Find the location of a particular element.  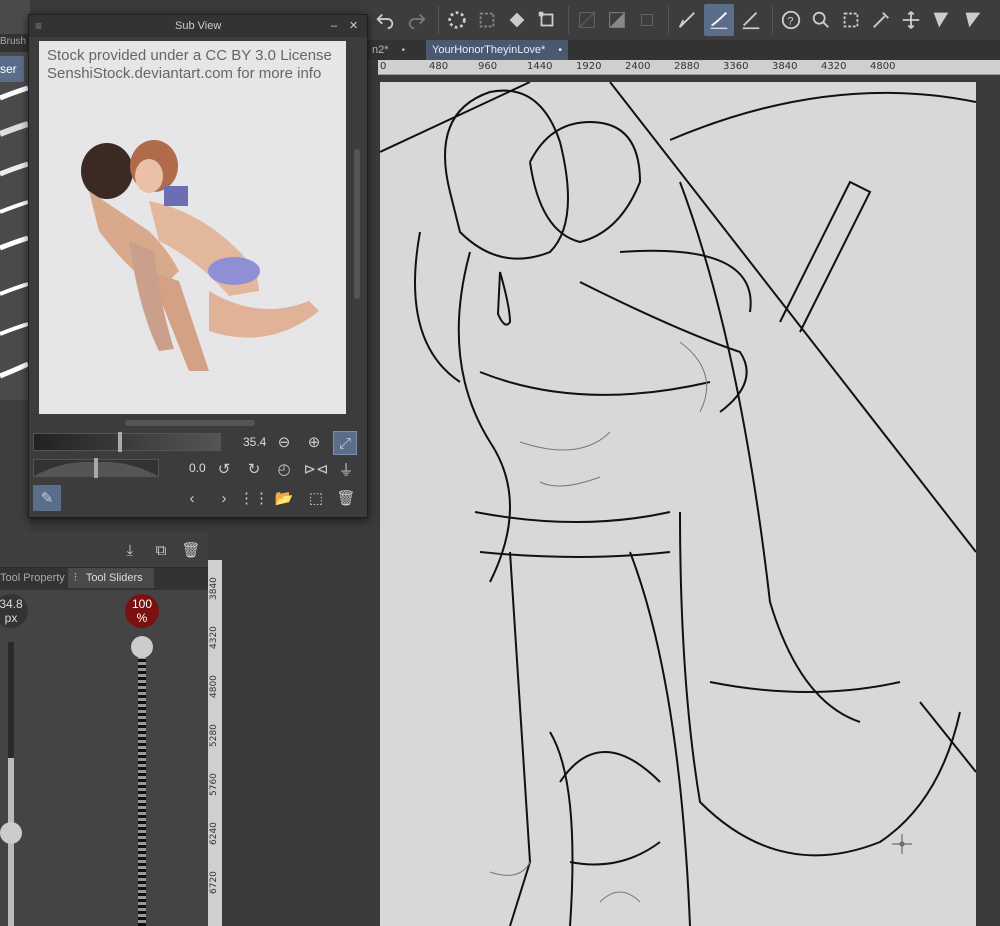

ruler-label: 3360 is located at coordinates (736, 66).